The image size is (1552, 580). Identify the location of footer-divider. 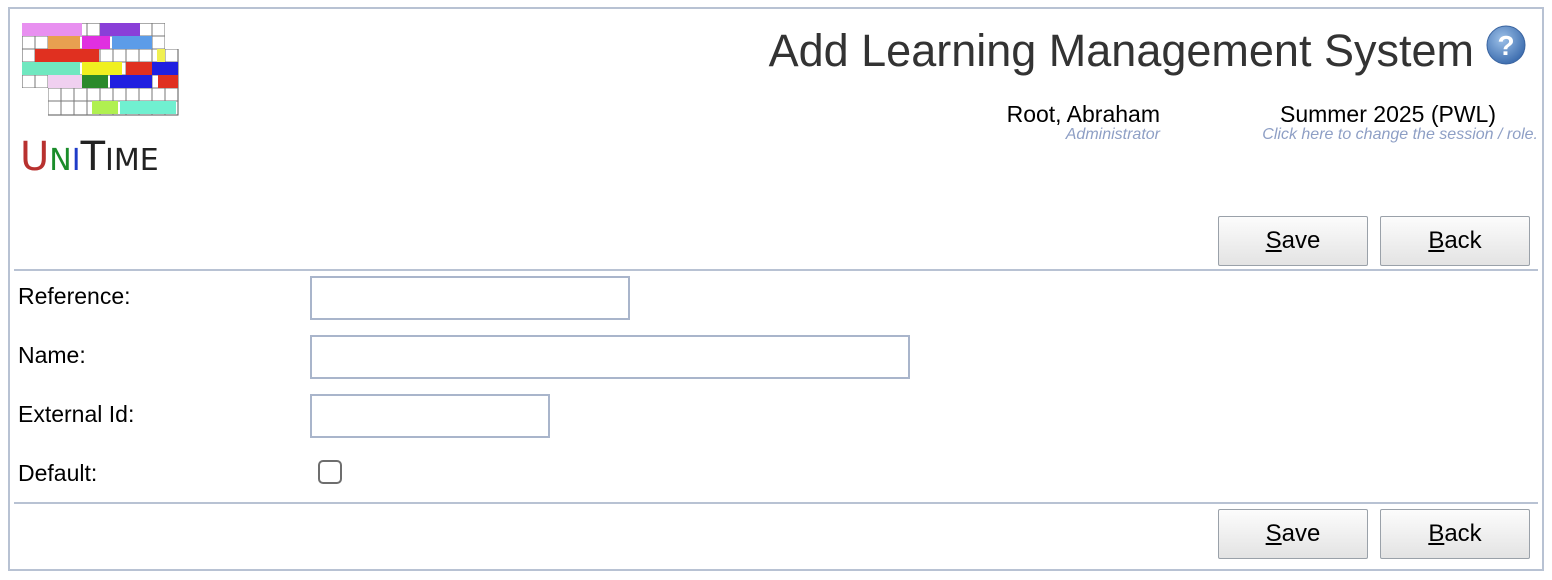
(776, 503).